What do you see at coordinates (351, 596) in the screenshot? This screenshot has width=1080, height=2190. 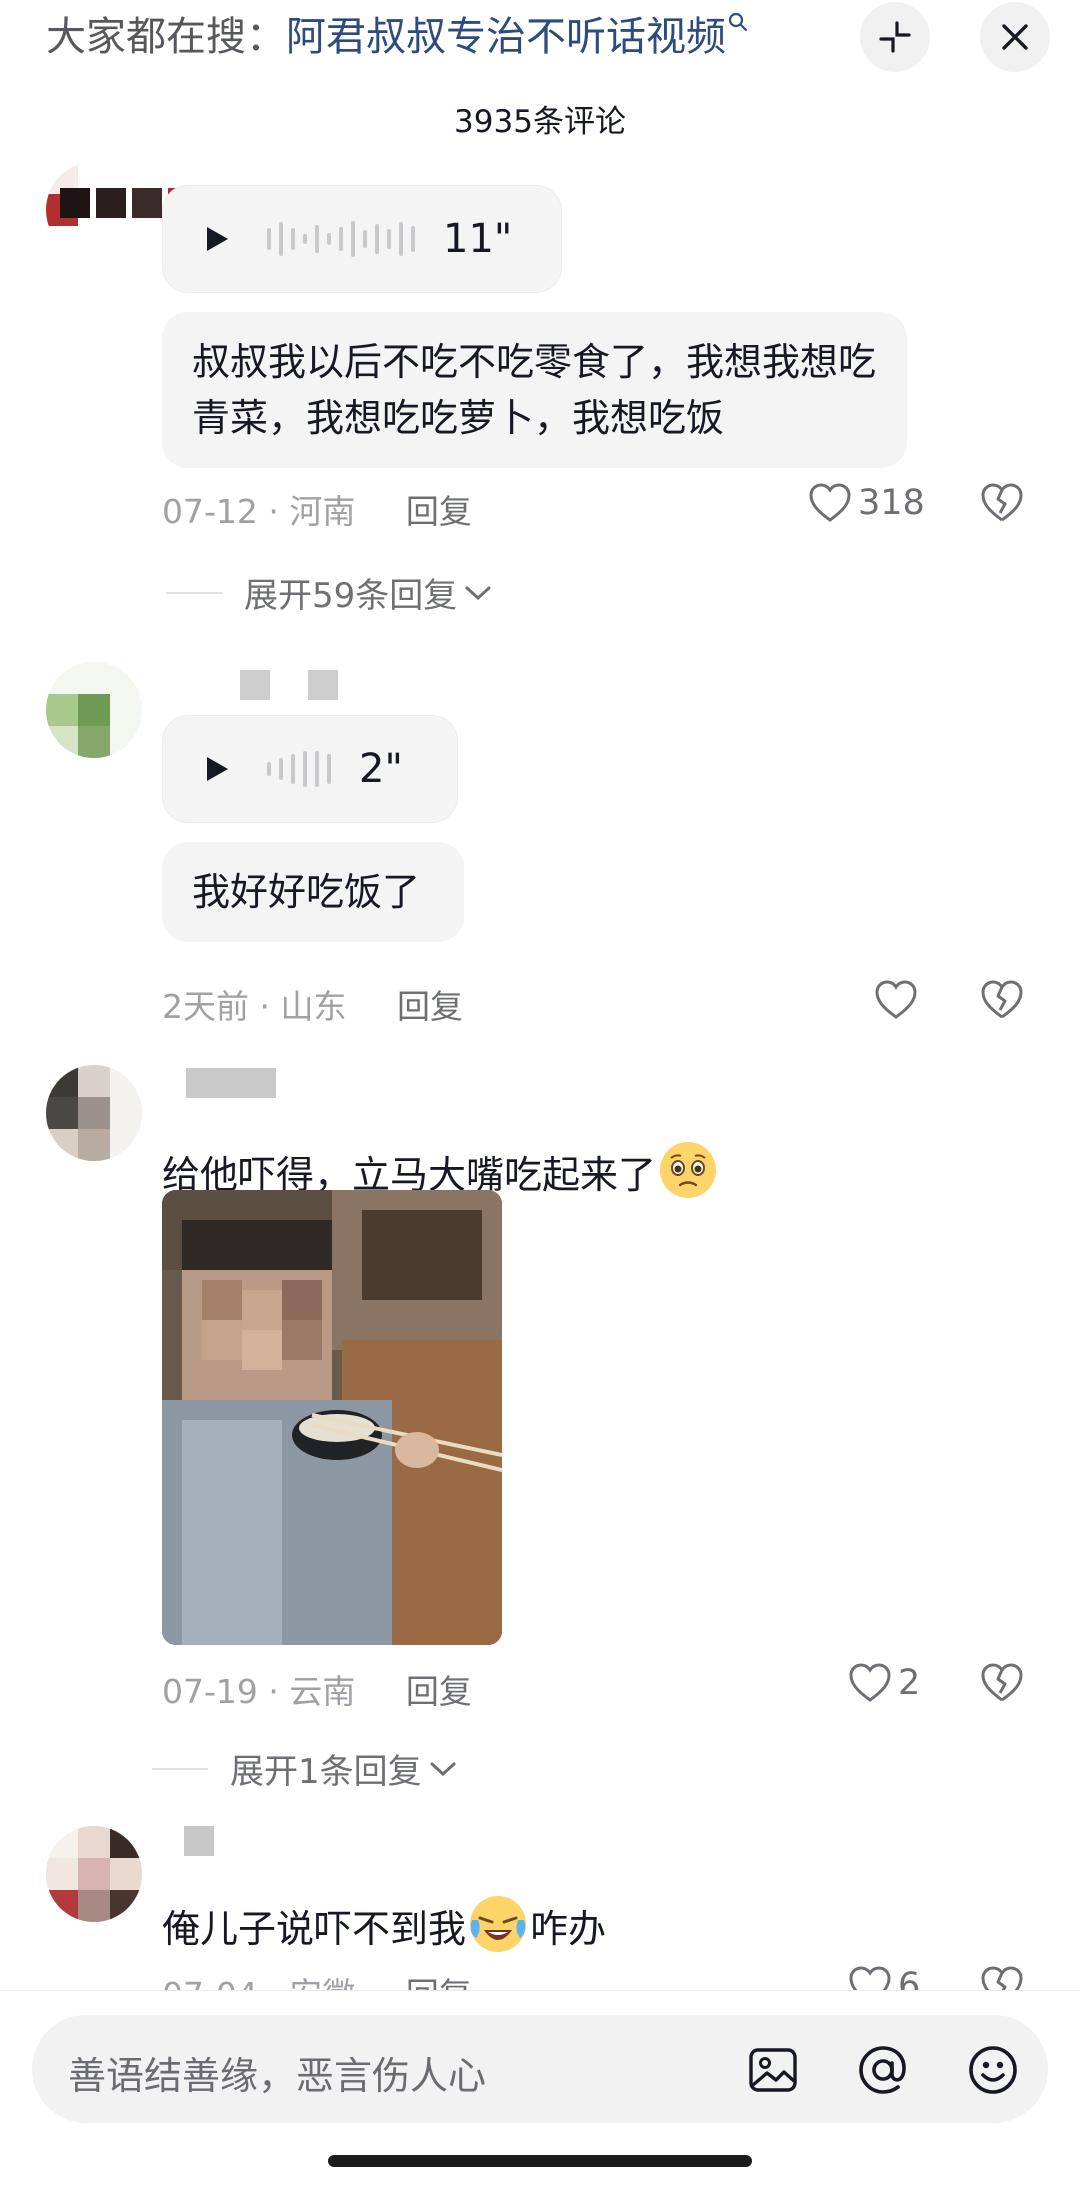 I see `expand-replies-label: 展开59条回复` at bounding box center [351, 596].